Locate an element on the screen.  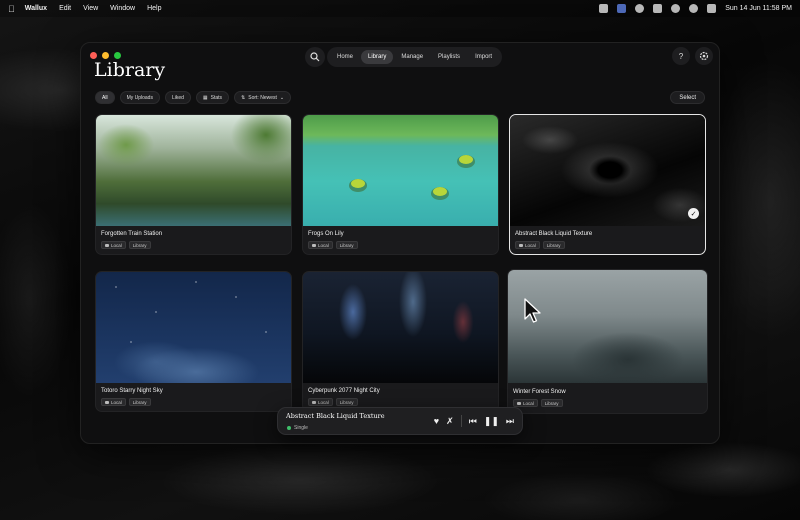
pause-icon: ❚❚ is located at coordinates (491, 421).